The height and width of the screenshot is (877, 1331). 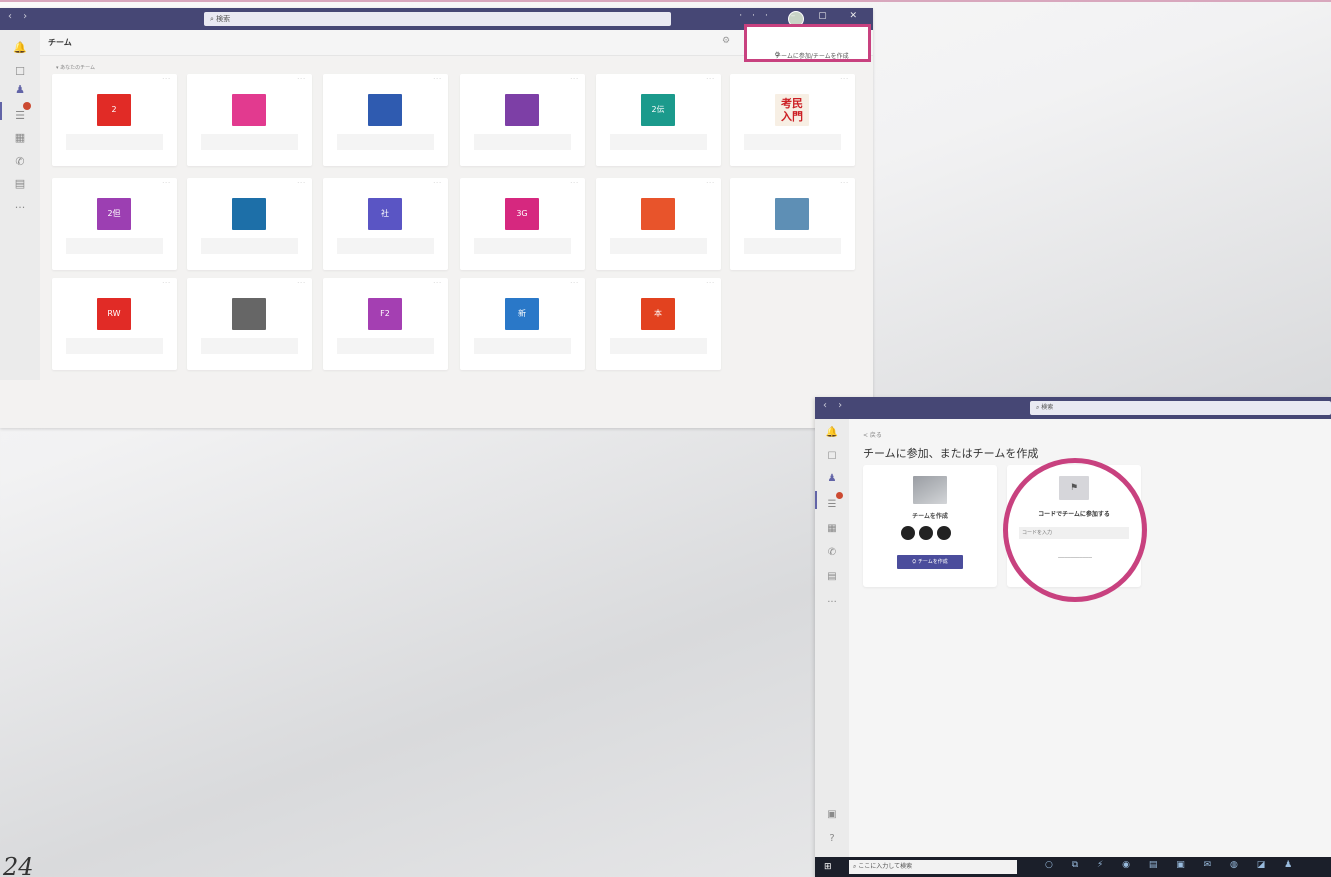 I want to click on create-team-button: ⛭ チームを作成, so click(x=930, y=562).